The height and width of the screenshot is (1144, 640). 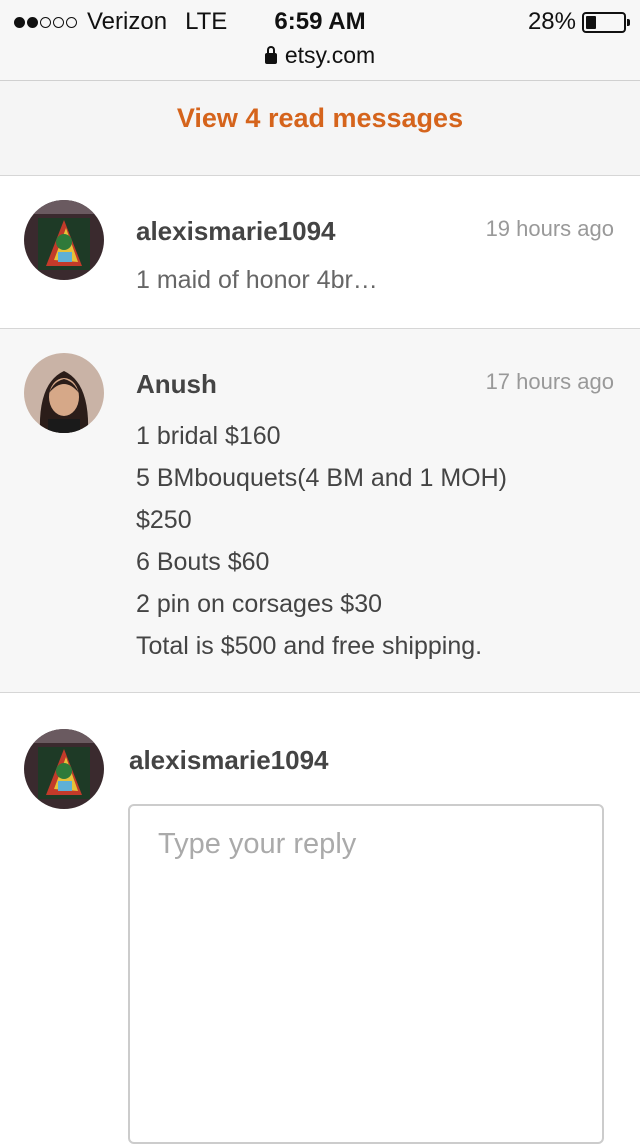 I want to click on message-time: 17 hours ago, so click(x=549, y=381).